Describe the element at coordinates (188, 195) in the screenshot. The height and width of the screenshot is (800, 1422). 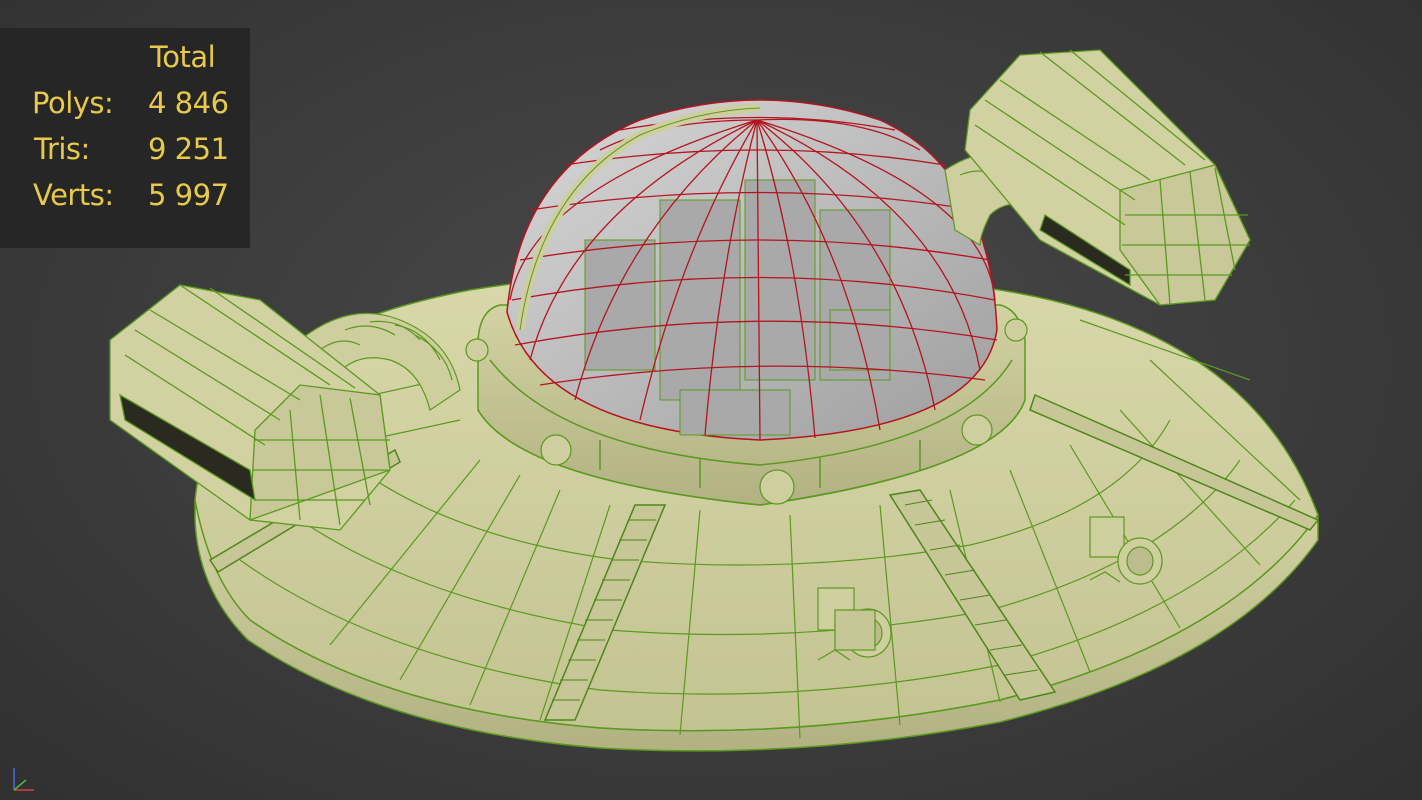
I see `verts-value: 5 997` at that location.